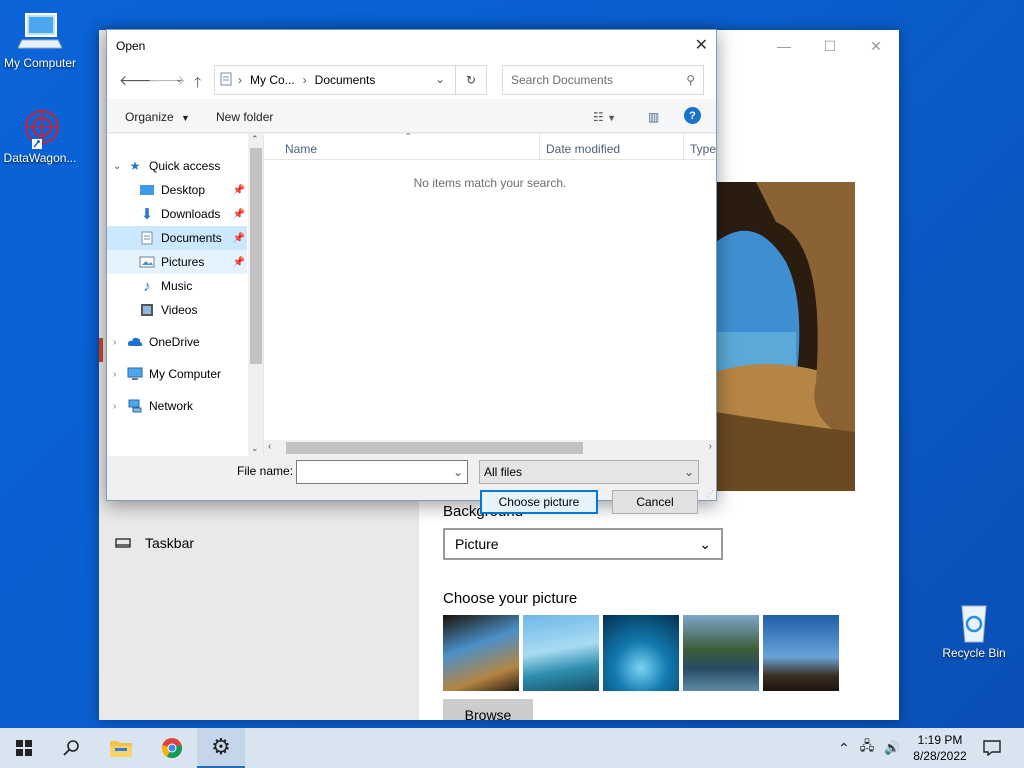 The height and width of the screenshot is (768, 1024). What do you see at coordinates (179, 79) in the screenshot?
I see `recent-locations-chevron-icon: ⌄` at bounding box center [179, 79].